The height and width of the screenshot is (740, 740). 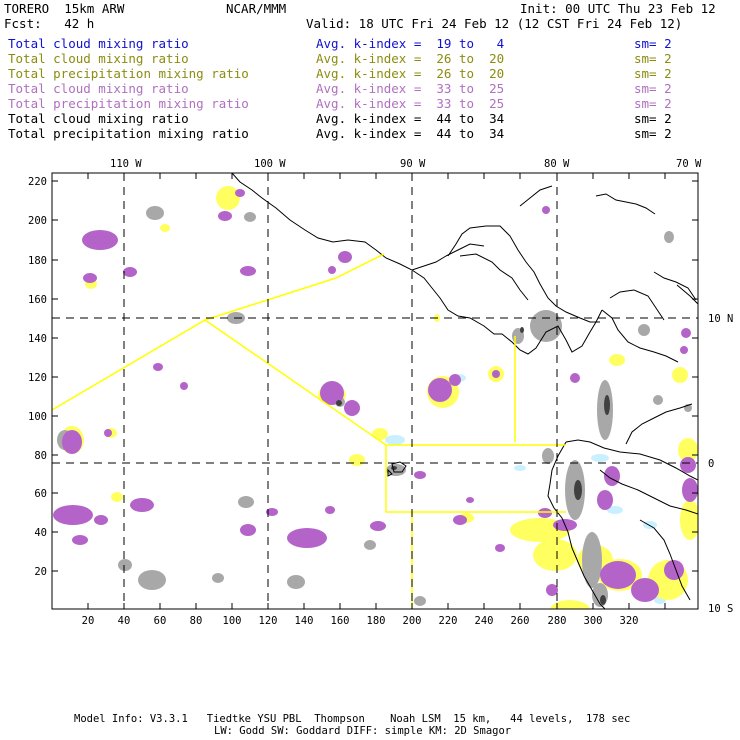 What do you see at coordinates (629, 621) in the screenshot?
I see `x-tick-label: 320` at bounding box center [629, 621].